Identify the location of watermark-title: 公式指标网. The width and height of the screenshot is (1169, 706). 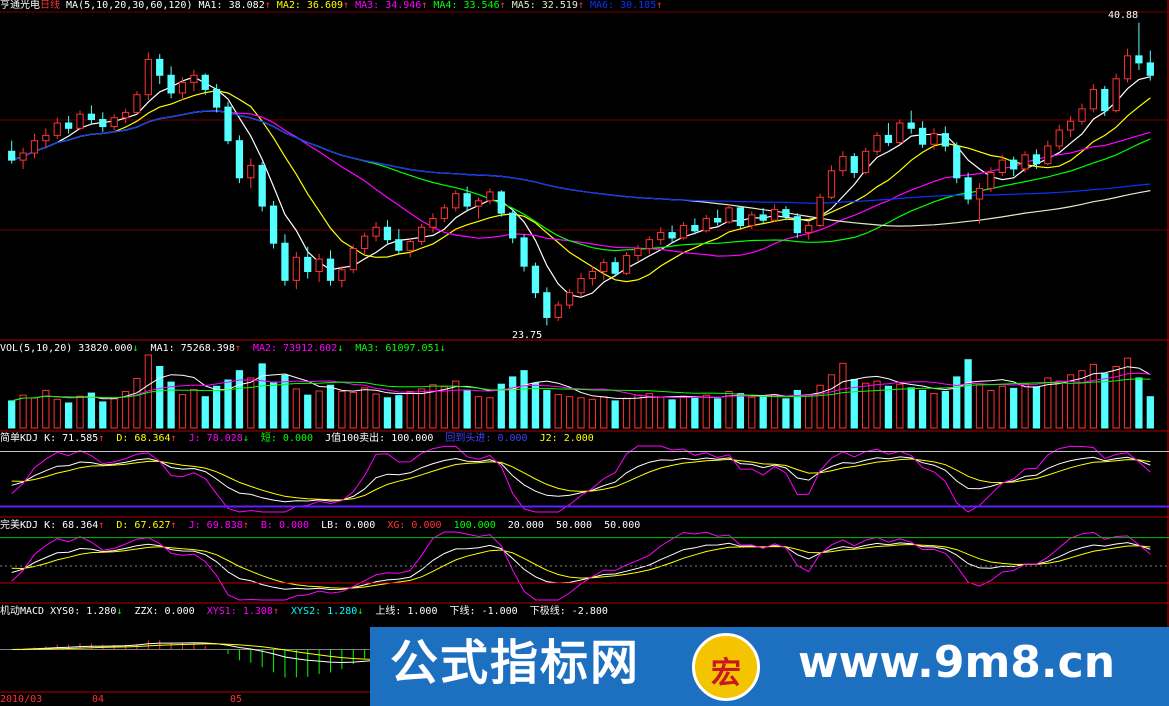
(515, 663).